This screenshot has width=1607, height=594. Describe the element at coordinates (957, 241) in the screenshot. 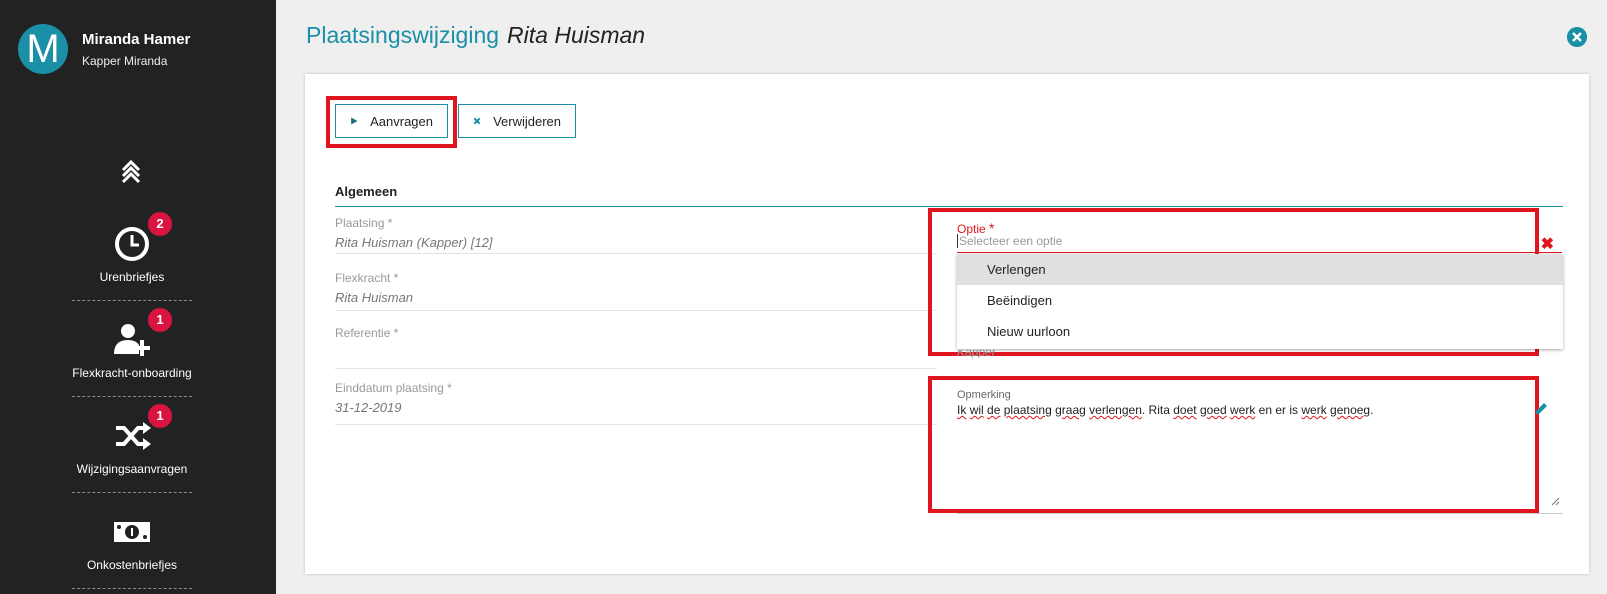

I see `text-cursor` at that location.